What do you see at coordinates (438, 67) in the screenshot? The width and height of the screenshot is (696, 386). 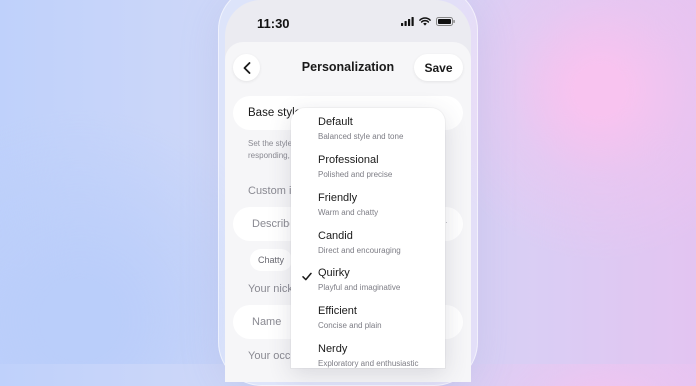 I see `save-button: Save` at bounding box center [438, 67].